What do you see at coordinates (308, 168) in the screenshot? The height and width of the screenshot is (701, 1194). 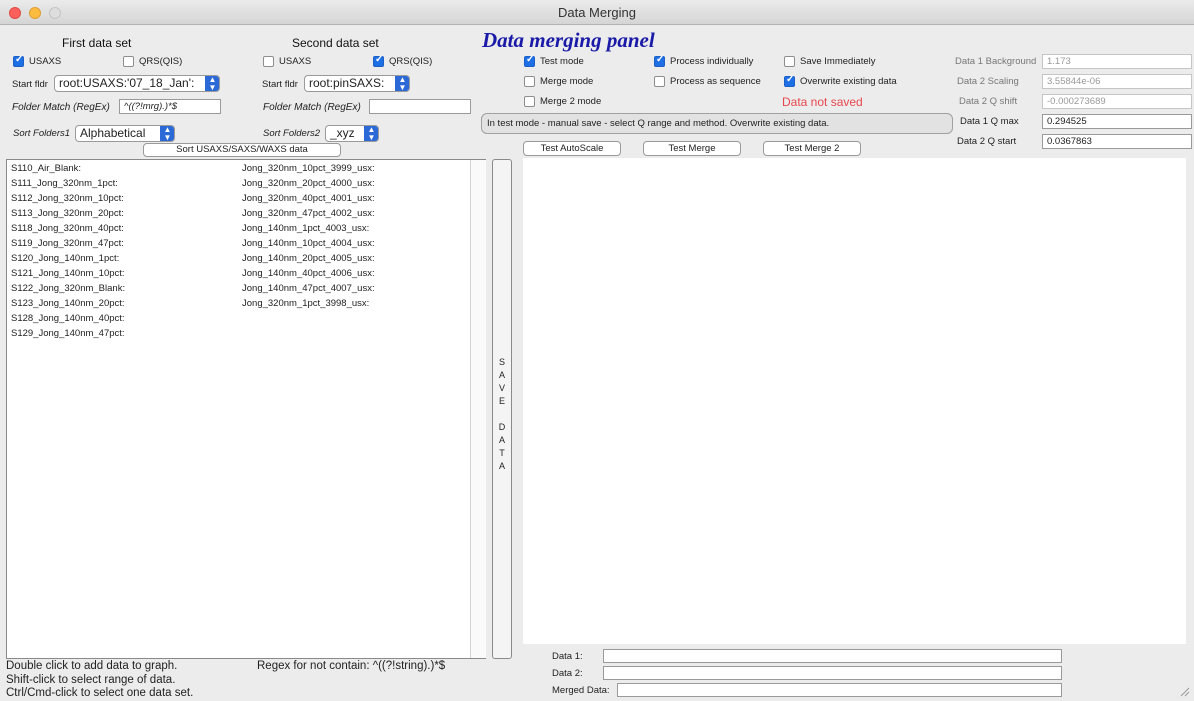 I see `list-item: Jong_320nm_10pct_3999_usx:` at bounding box center [308, 168].